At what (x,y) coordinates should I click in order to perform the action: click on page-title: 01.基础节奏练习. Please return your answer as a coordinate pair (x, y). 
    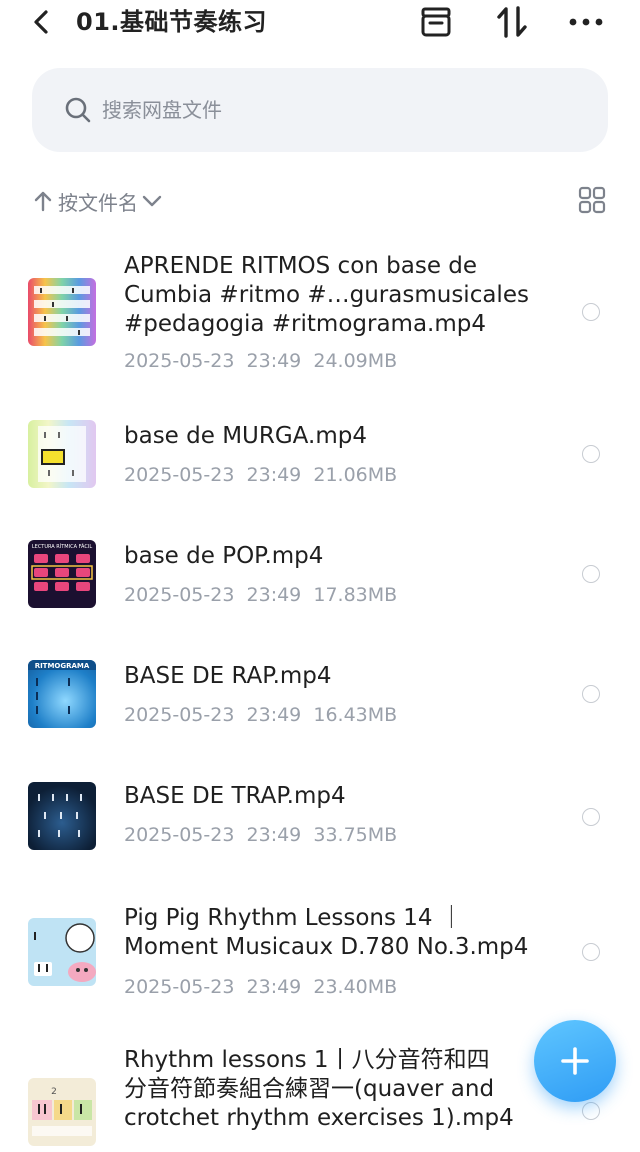
    Looking at the image, I should click on (172, 22).